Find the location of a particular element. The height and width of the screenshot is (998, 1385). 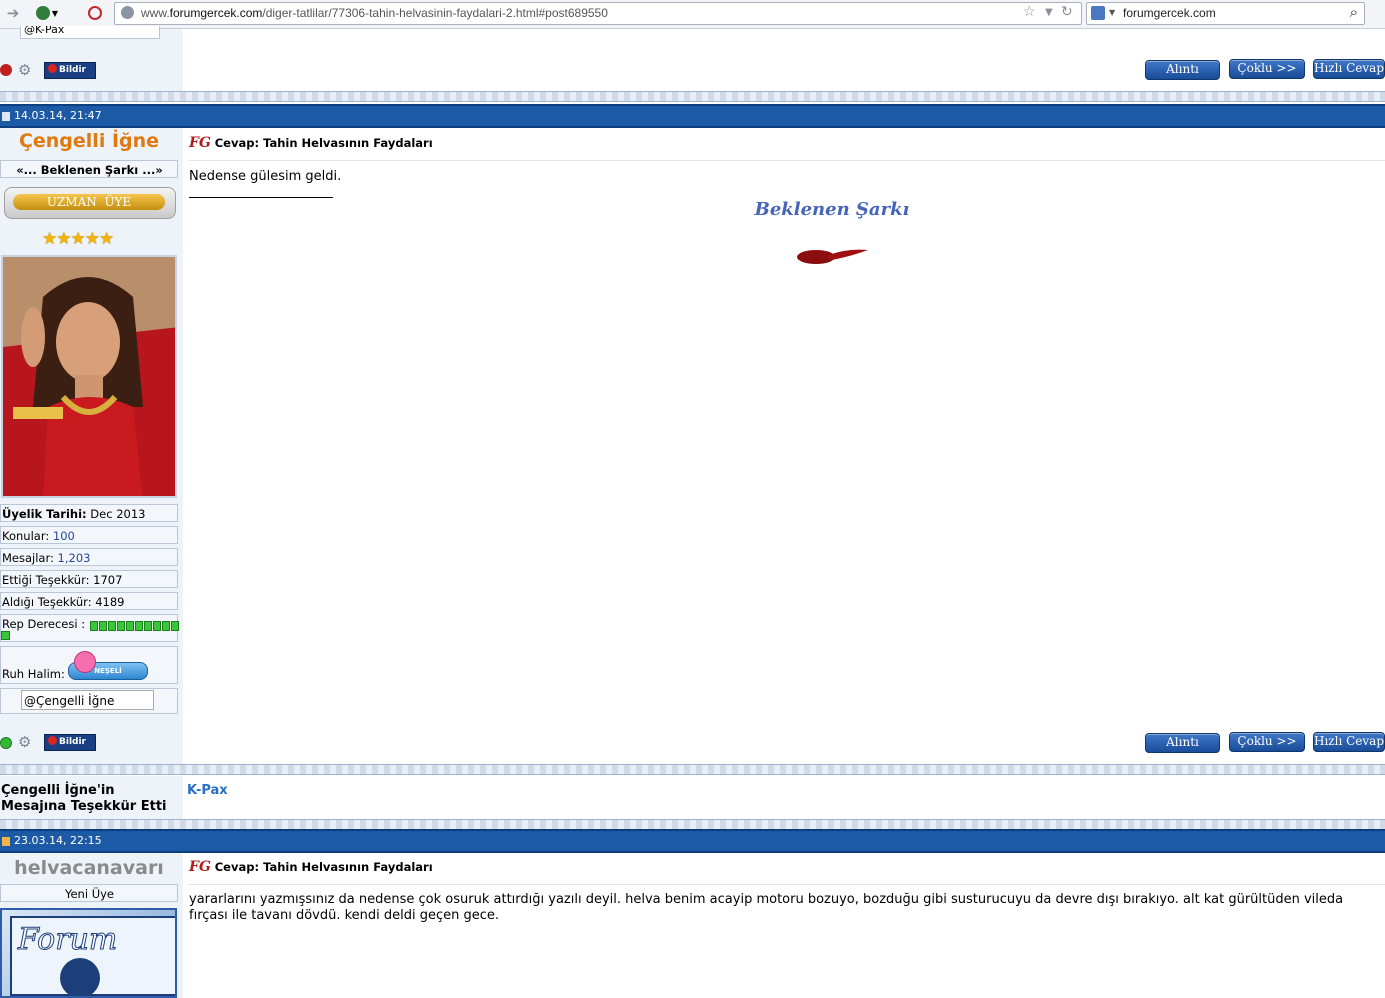

avatar-image is located at coordinates (89, 376).